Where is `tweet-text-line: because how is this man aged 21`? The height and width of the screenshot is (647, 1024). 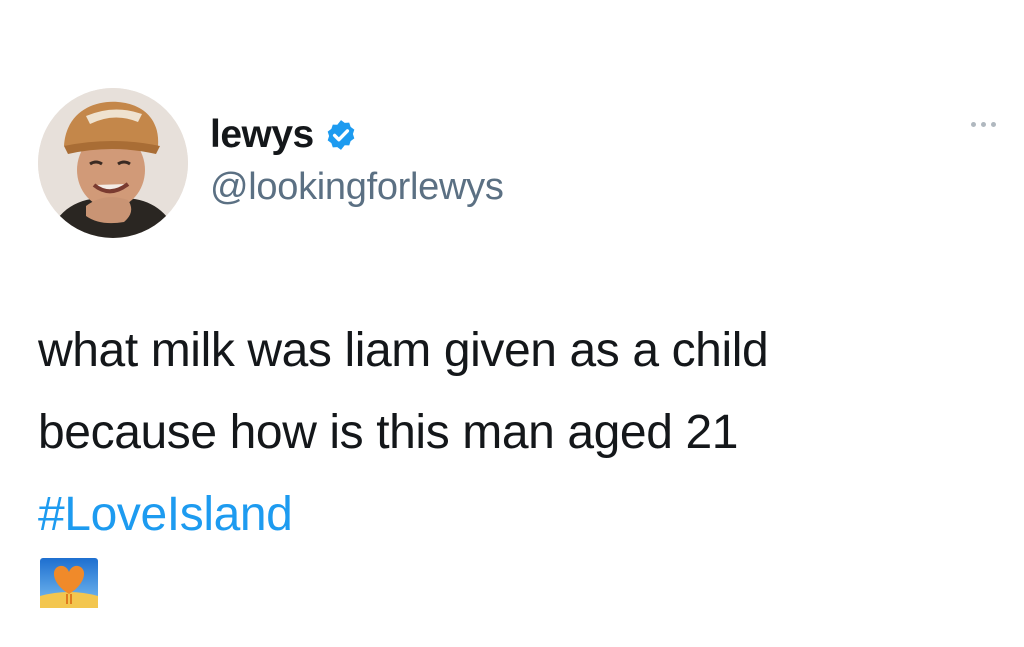 tweet-text-line: because how is this man aged 21 is located at coordinates (388, 432).